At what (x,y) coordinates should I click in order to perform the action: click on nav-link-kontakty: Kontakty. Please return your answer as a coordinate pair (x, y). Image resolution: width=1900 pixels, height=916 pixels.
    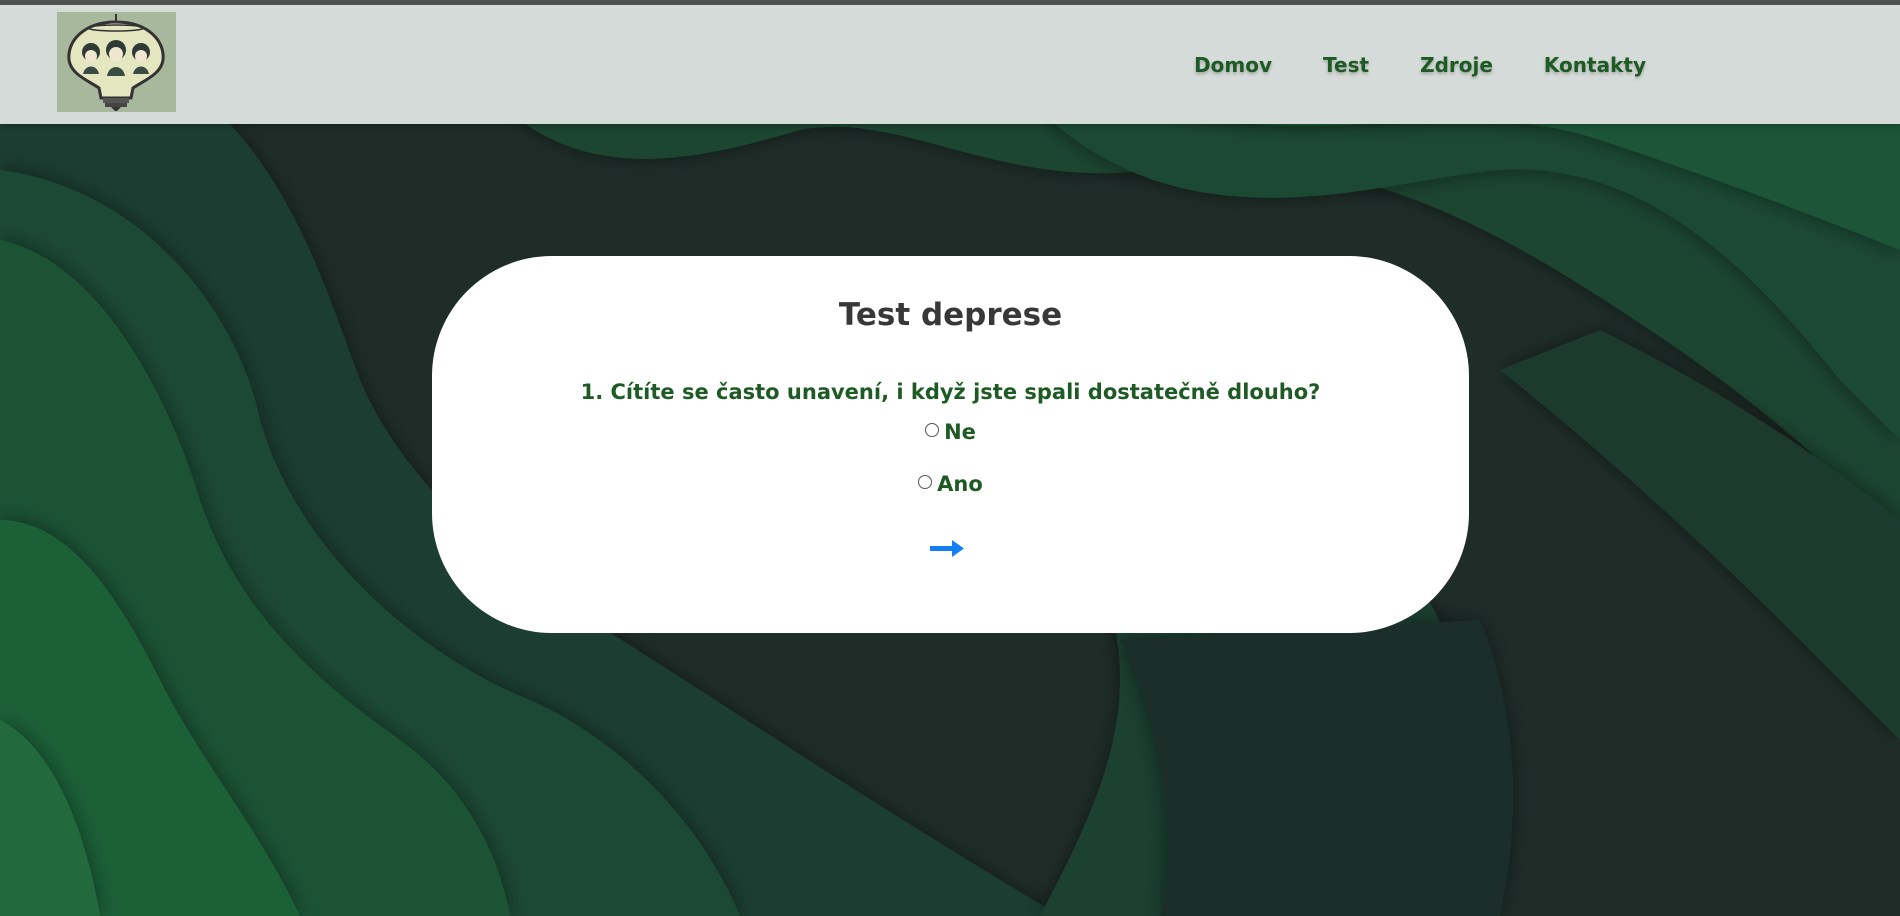
    Looking at the image, I should click on (1595, 65).